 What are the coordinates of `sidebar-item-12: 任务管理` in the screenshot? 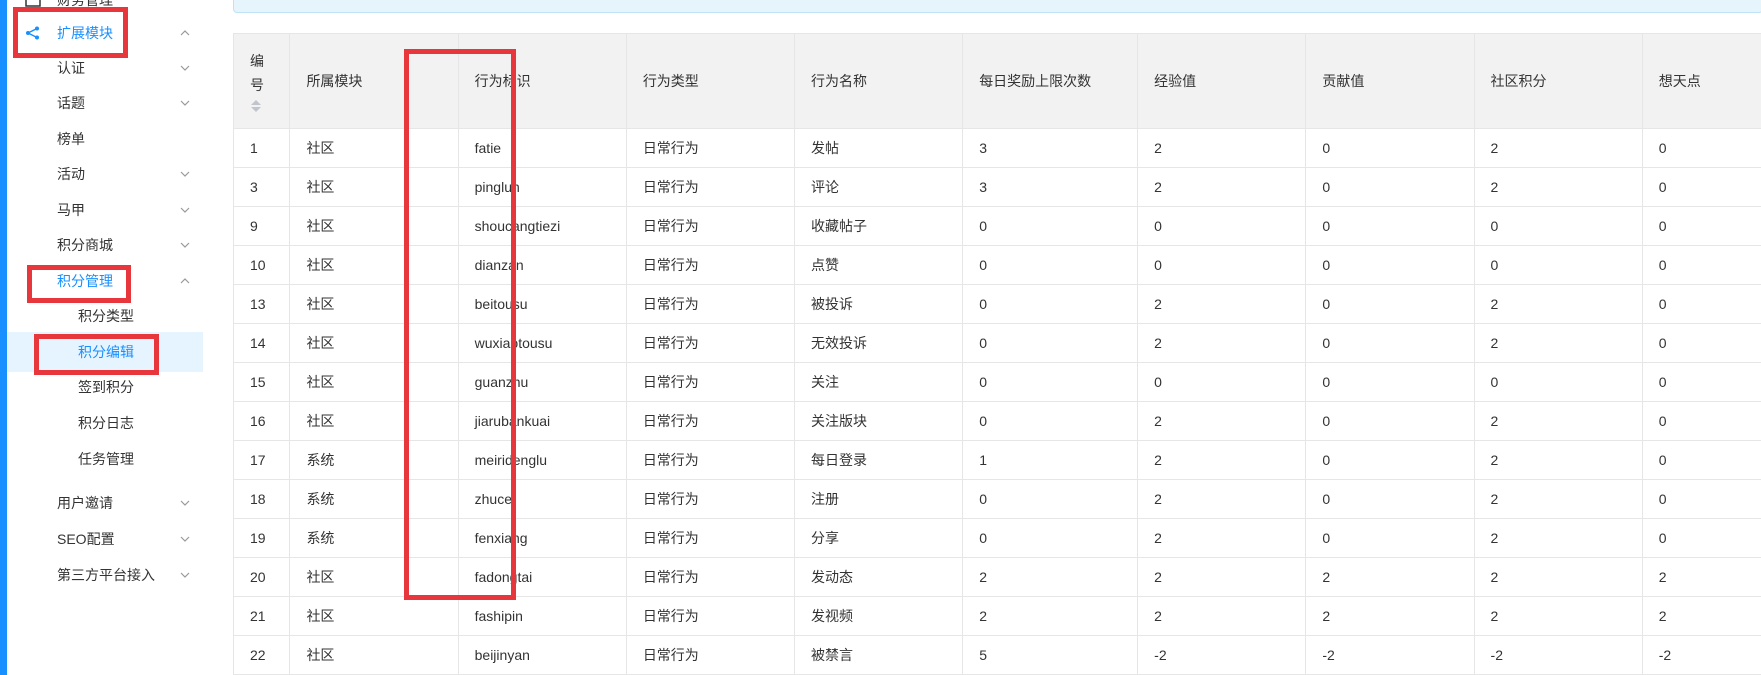 It's located at (106, 459).